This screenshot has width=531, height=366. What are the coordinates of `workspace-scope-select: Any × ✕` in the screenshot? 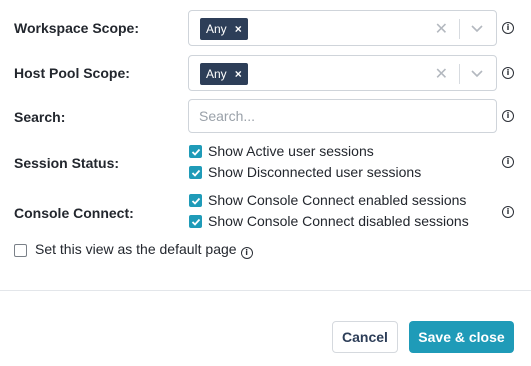 It's located at (342, 28).